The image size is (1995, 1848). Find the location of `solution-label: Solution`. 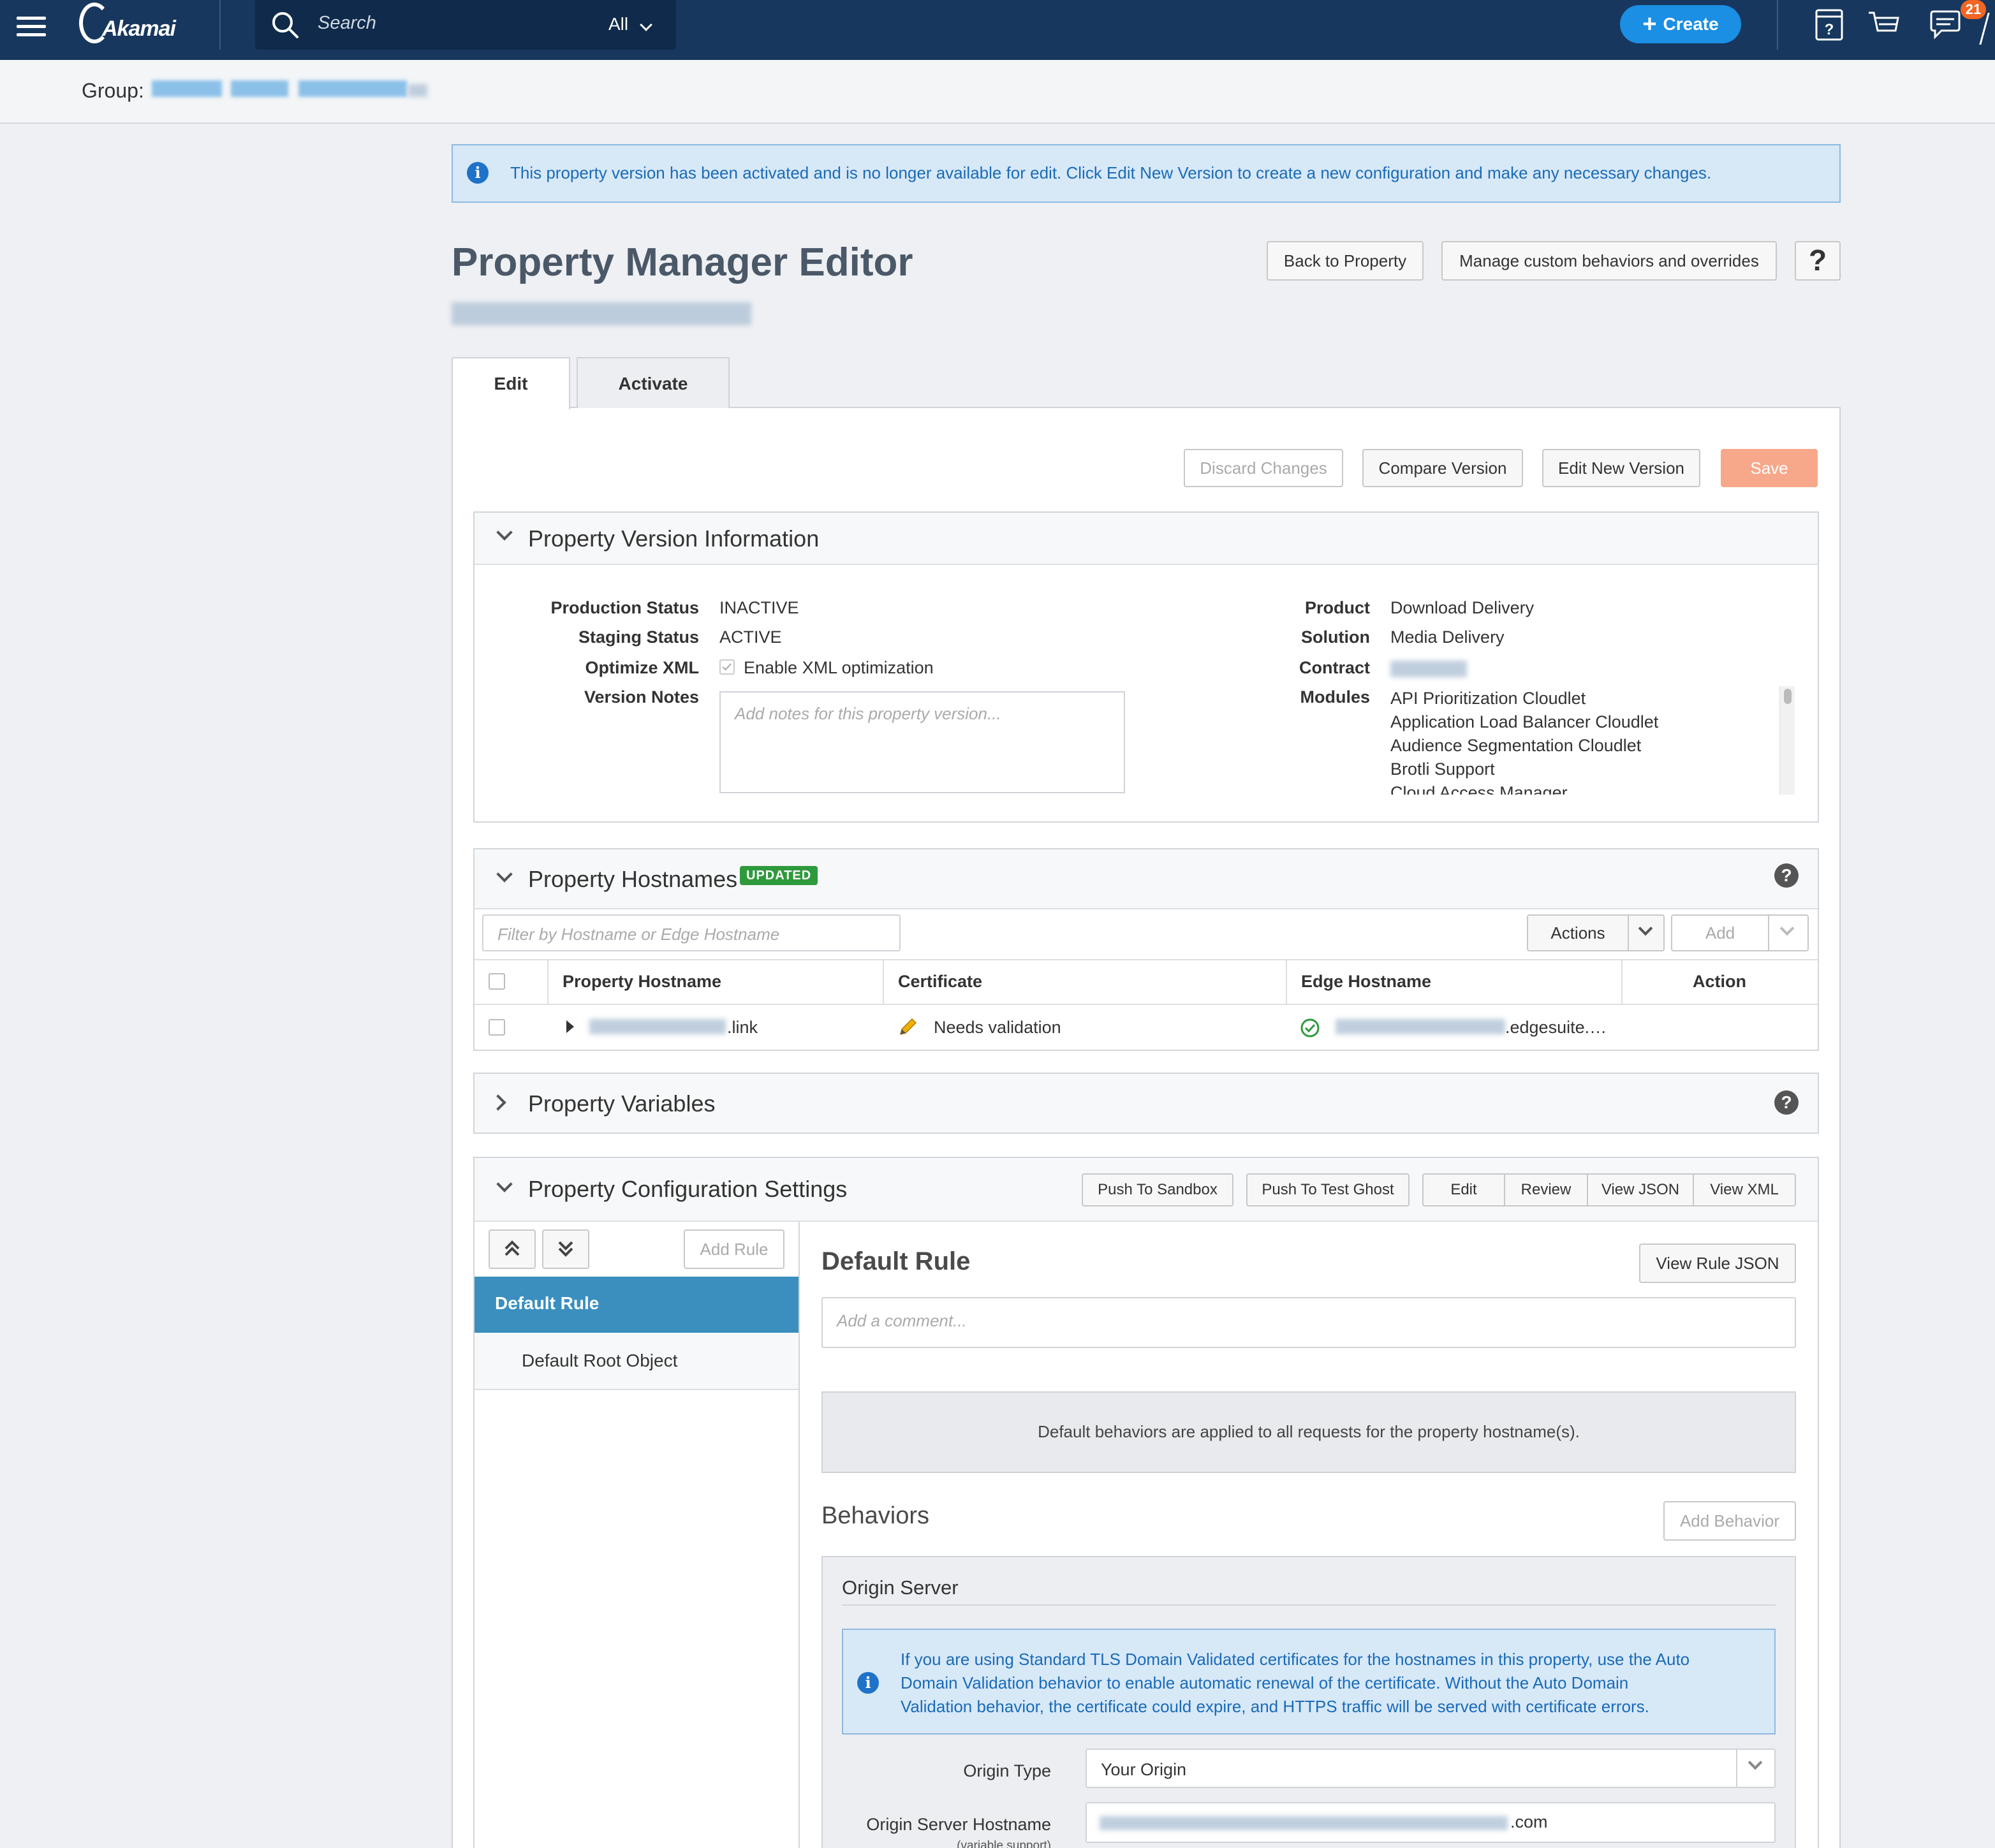

solution-label: Solution is located at coordinates (1335, 637).